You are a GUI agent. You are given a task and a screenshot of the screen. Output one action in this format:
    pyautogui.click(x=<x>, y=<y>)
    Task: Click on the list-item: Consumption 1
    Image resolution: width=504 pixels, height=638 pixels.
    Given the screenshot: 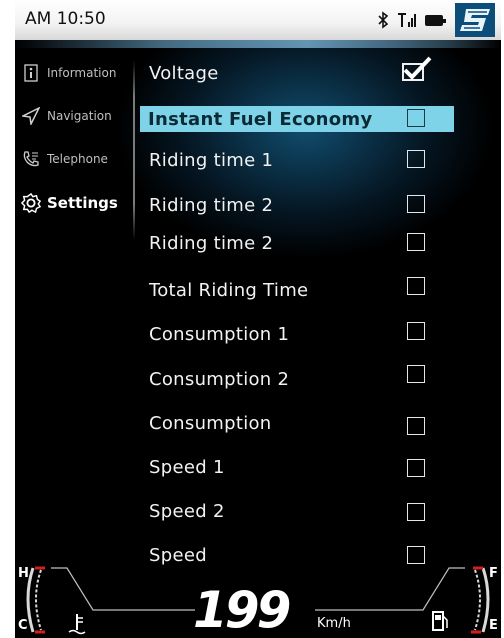 What is the action you would take?
    pyautogui.click(x=298, y=335)
    